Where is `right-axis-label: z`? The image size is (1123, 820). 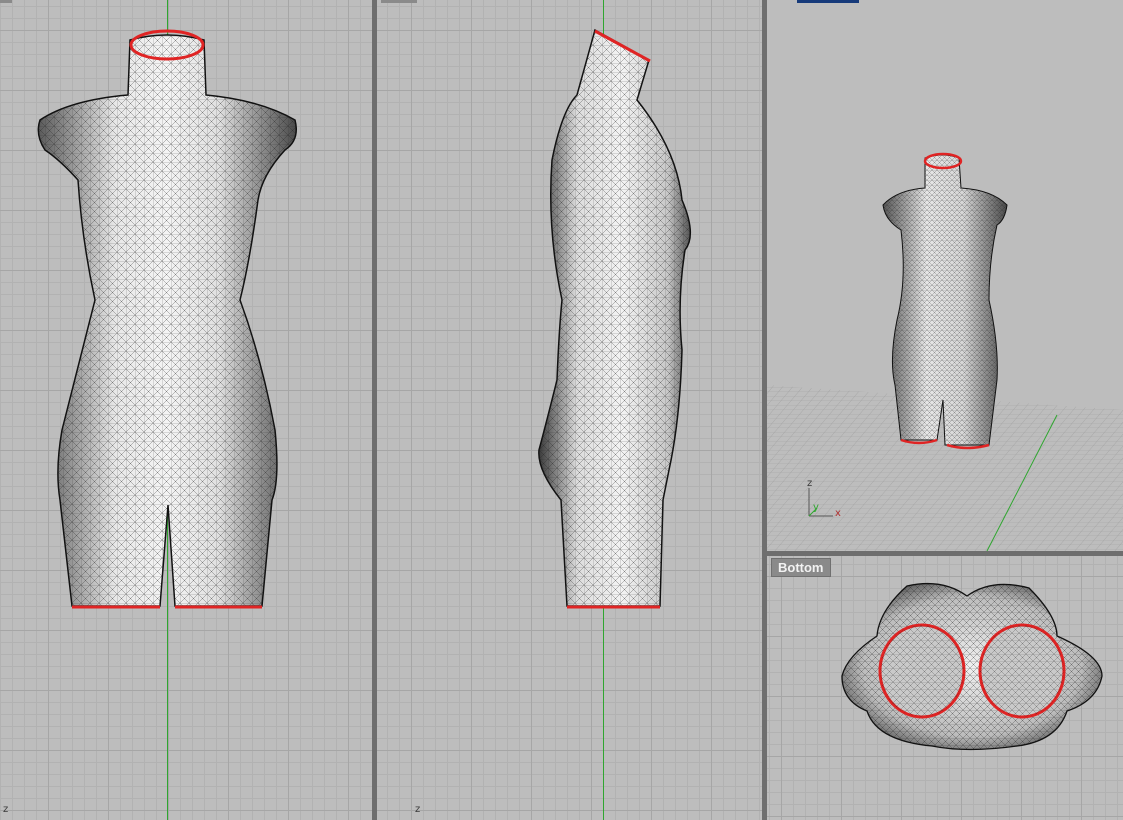
right-axis-label: z is located at coordinates (418, 809).